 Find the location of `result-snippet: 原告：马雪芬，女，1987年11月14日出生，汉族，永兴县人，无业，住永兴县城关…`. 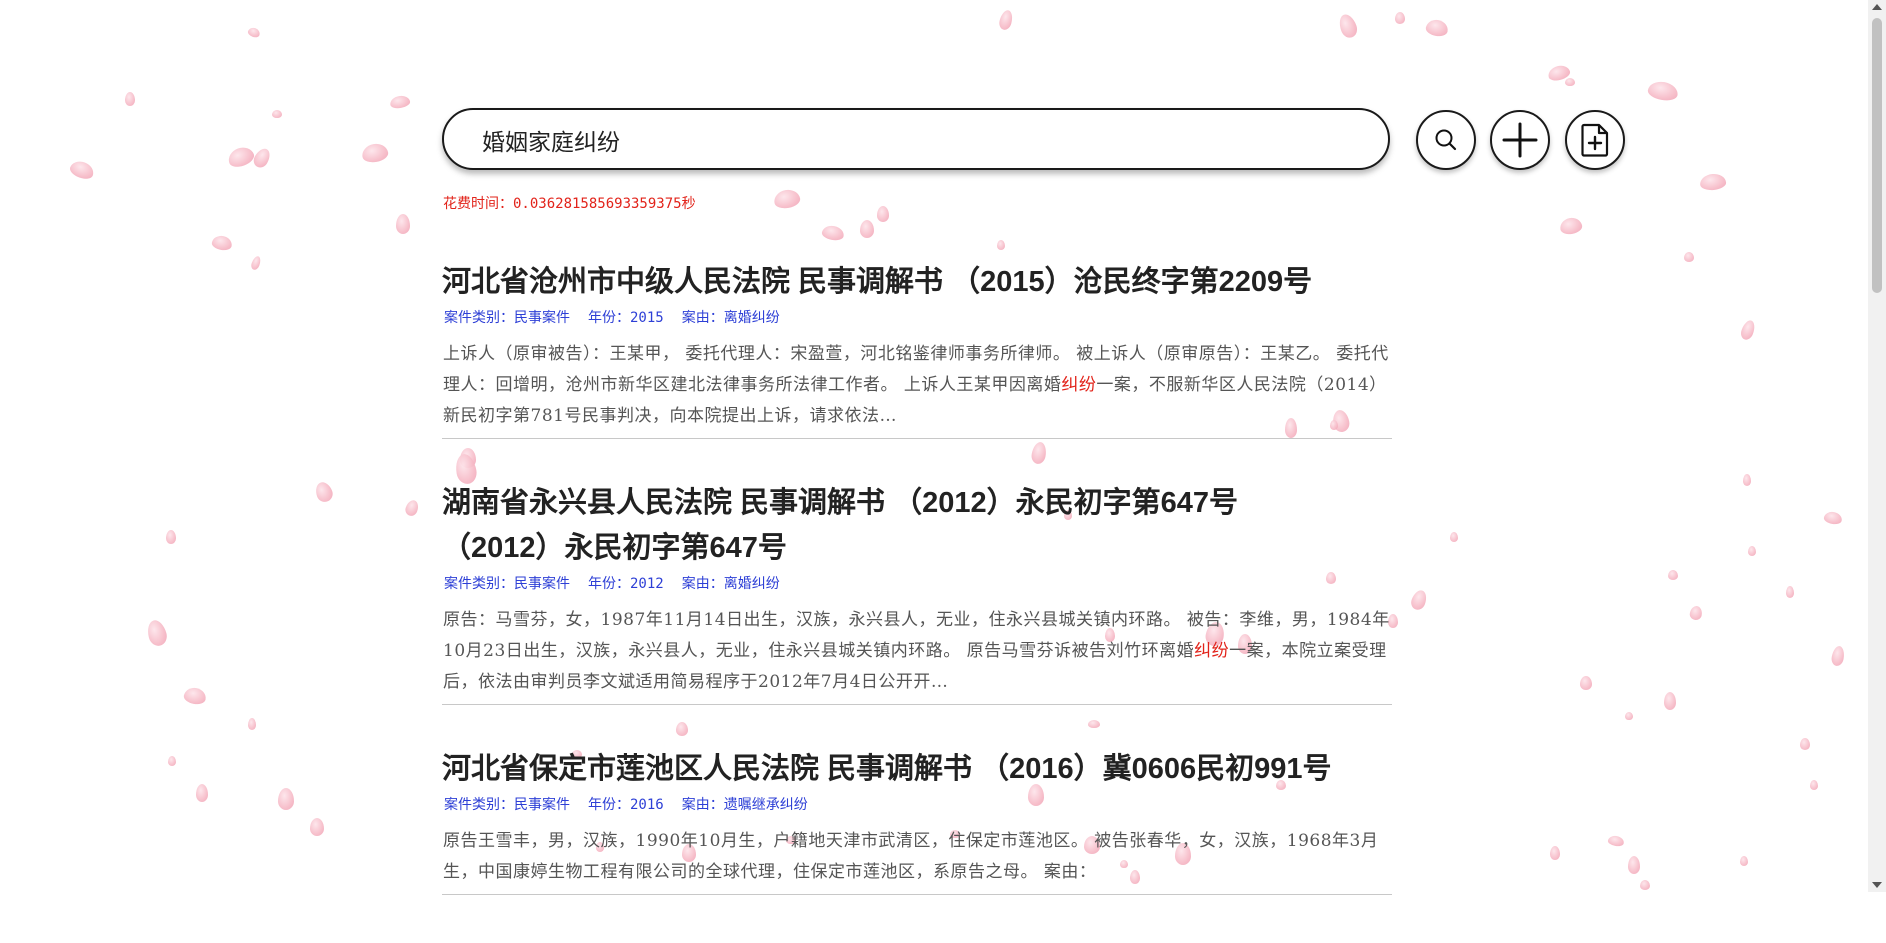

result-snippet: 原告：马雪芬，女，1987年11月14日出生，汉族，永兴县人，无业，住永兴县城关… is located at coordinates (916, 651).